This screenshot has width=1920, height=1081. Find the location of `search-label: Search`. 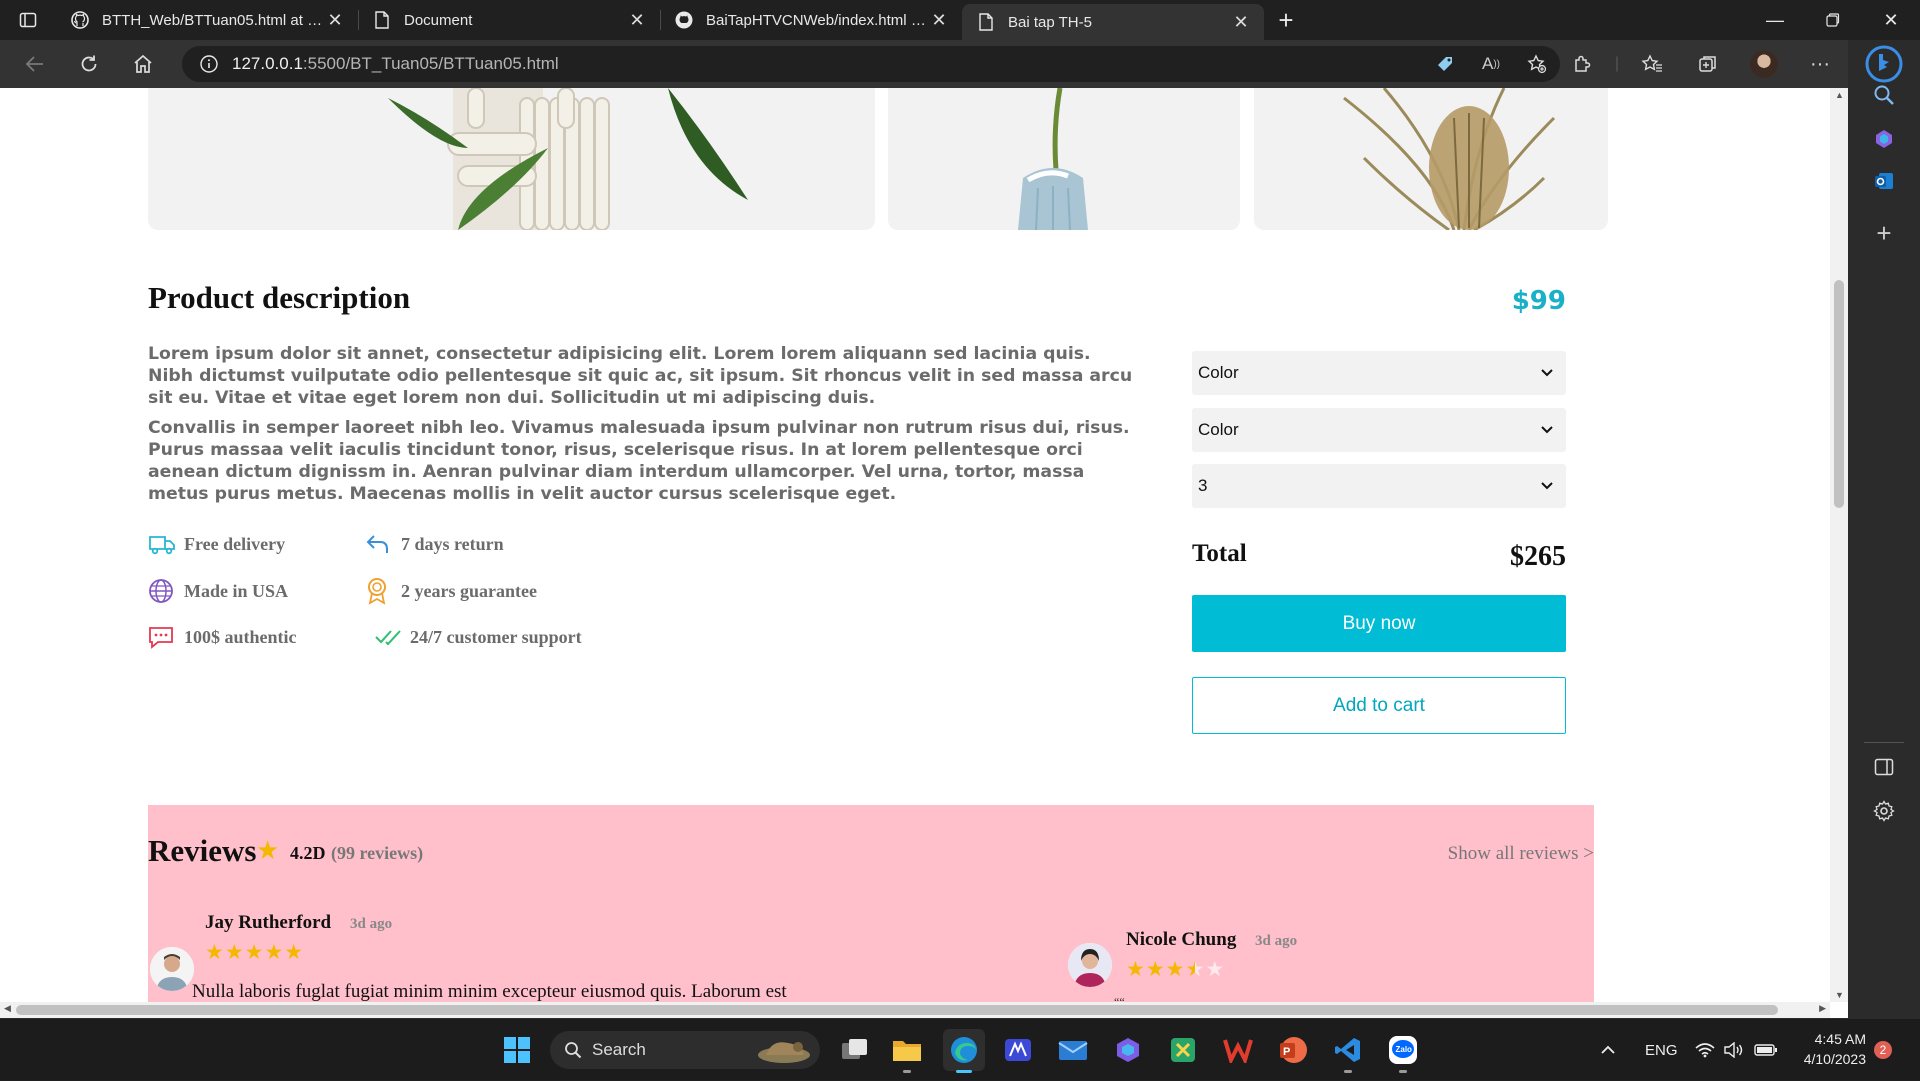

search-label: Search is located at coordinates (619, 1049).